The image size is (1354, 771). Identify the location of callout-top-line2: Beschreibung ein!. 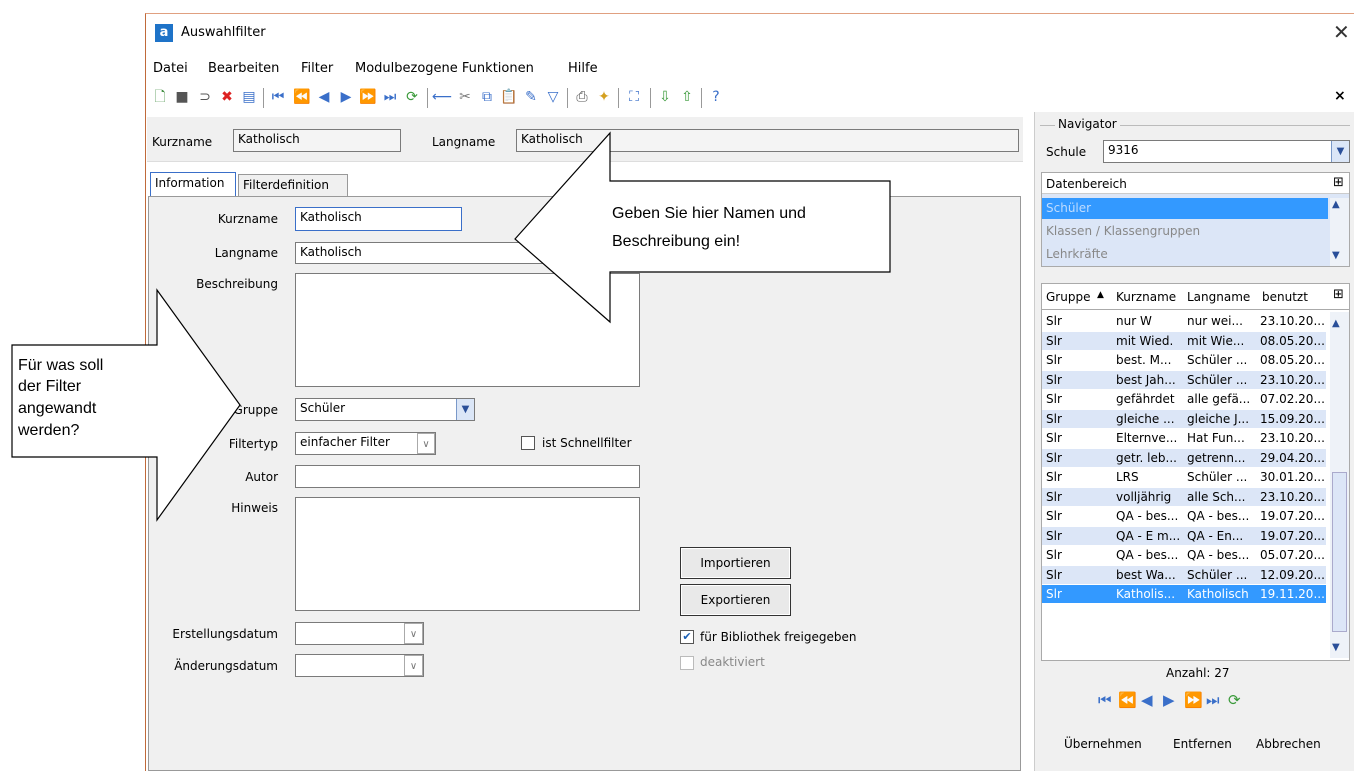
(676, 241).